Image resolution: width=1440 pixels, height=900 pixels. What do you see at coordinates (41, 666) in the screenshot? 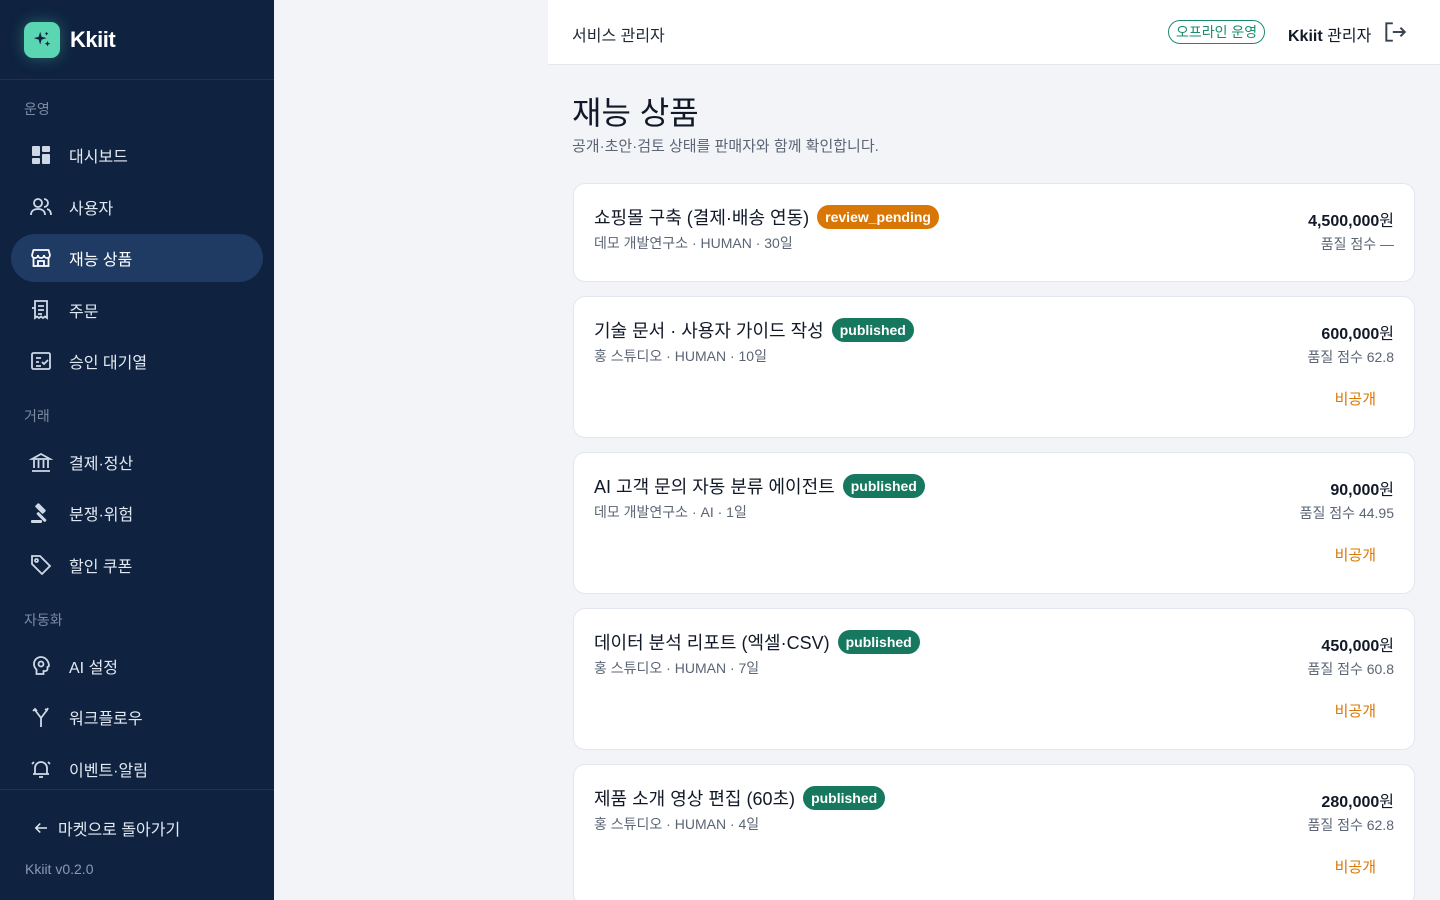
I see `ai-settings-icon` at bounding box center [41, 666].